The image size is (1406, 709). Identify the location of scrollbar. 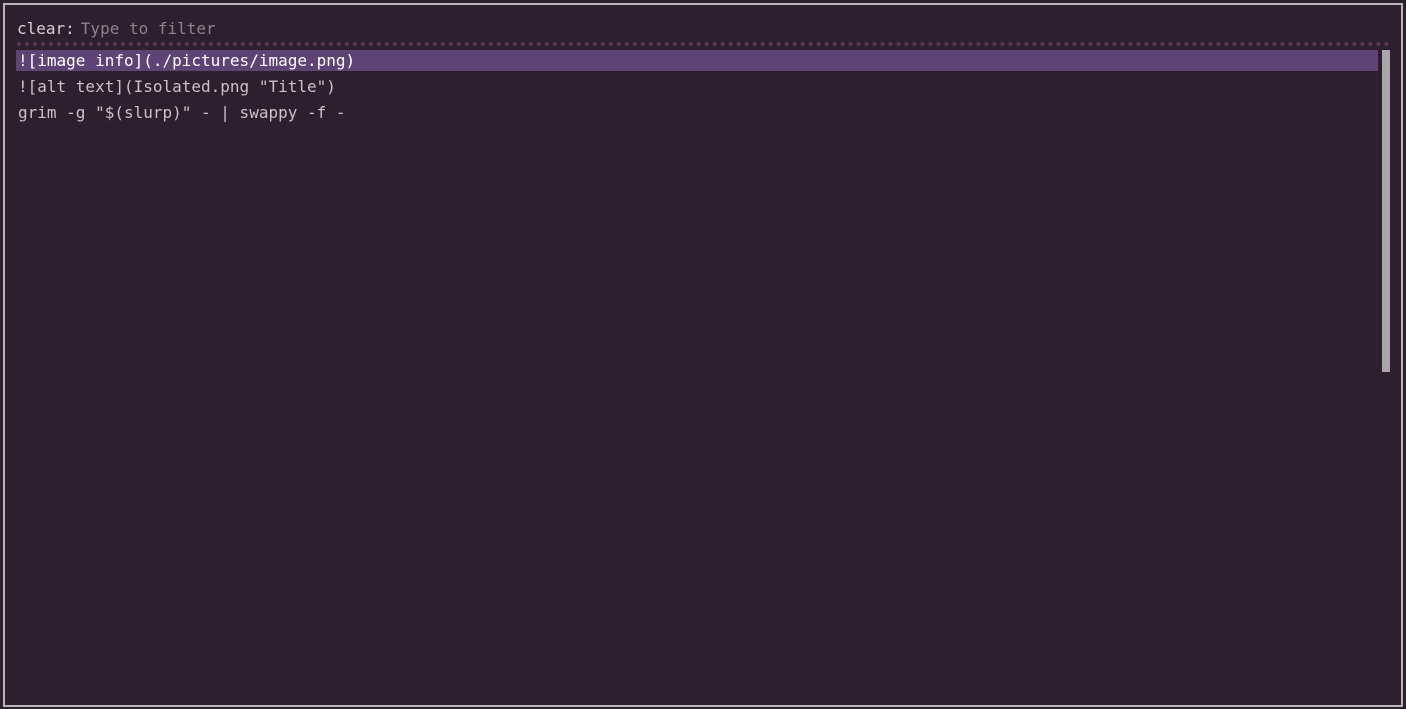
(1386, 211).